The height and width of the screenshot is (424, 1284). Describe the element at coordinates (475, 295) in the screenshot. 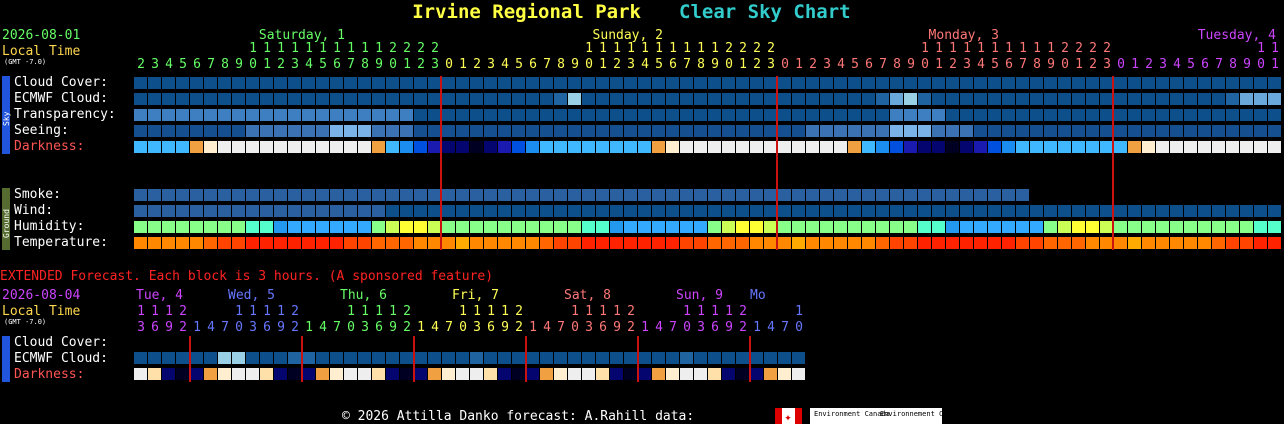

I see `ext-day-heading: Fri, 7` at that location.